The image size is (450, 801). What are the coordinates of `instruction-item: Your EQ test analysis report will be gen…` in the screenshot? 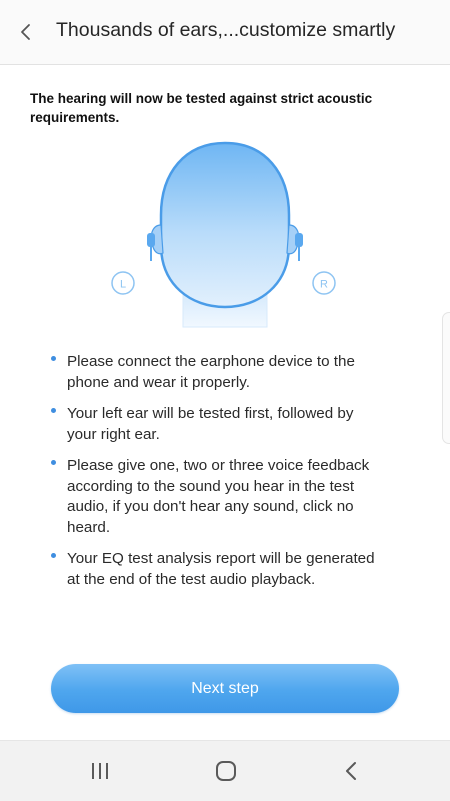 It's located at (214, 569).